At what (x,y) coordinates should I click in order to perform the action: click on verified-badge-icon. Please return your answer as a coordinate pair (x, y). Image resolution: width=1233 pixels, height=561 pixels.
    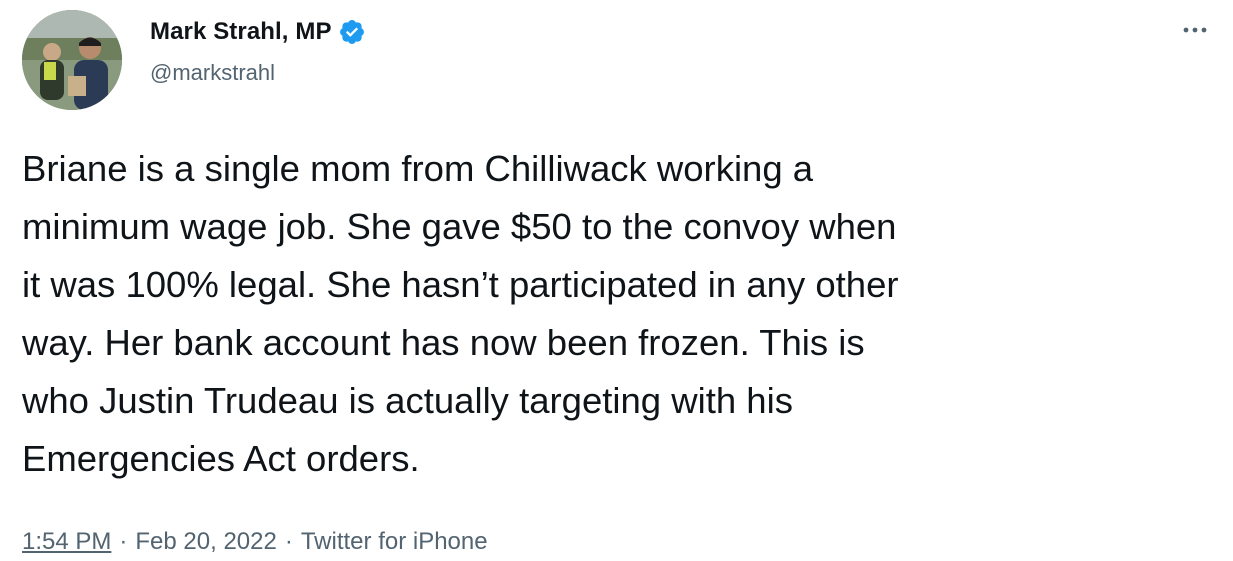
    Looking at the image, I should click on (352, 32).